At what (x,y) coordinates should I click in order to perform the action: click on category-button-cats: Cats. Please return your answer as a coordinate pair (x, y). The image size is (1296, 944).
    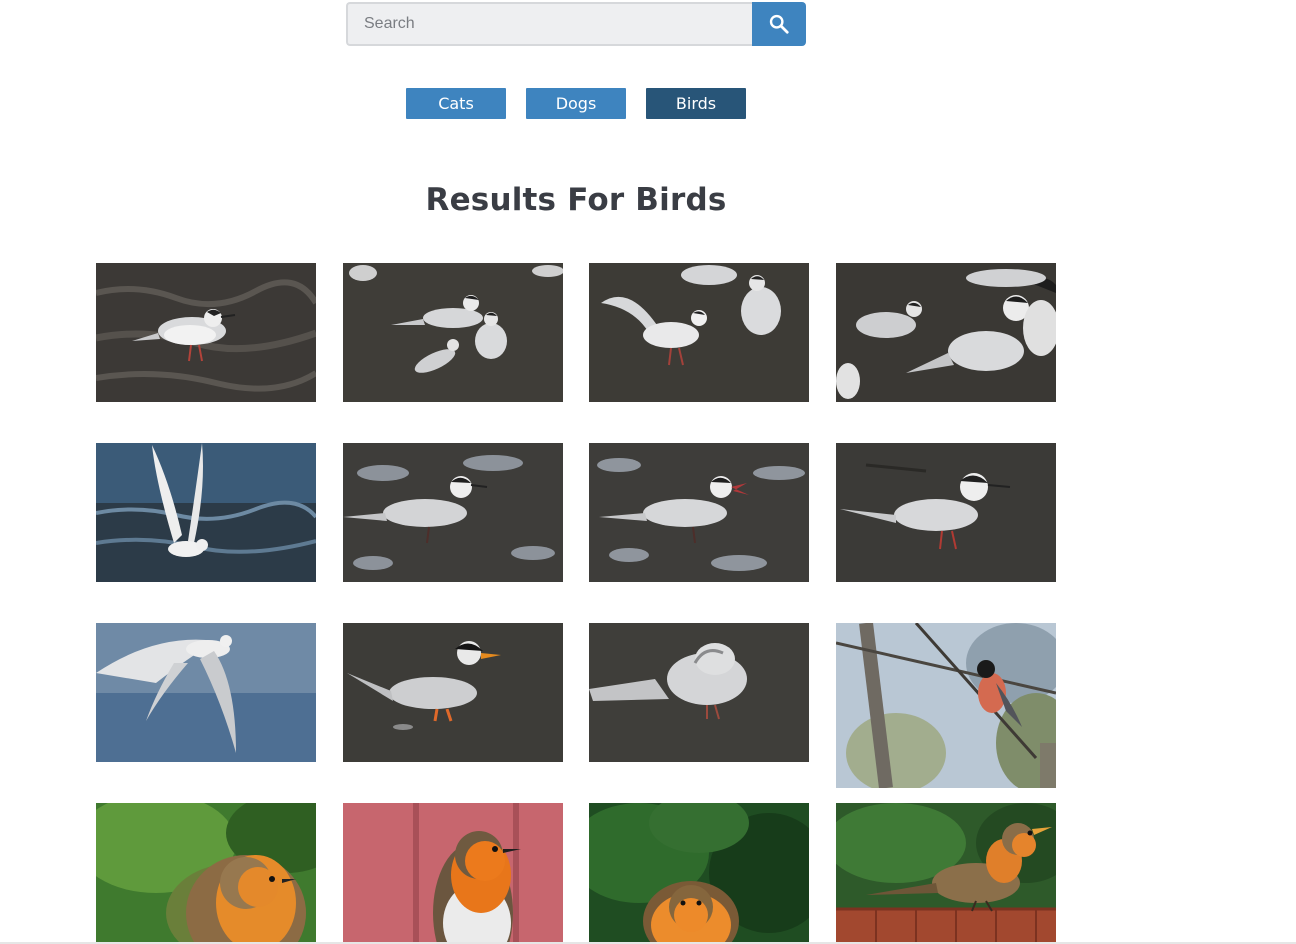
    Looking at the image, I should click on (456, 103).